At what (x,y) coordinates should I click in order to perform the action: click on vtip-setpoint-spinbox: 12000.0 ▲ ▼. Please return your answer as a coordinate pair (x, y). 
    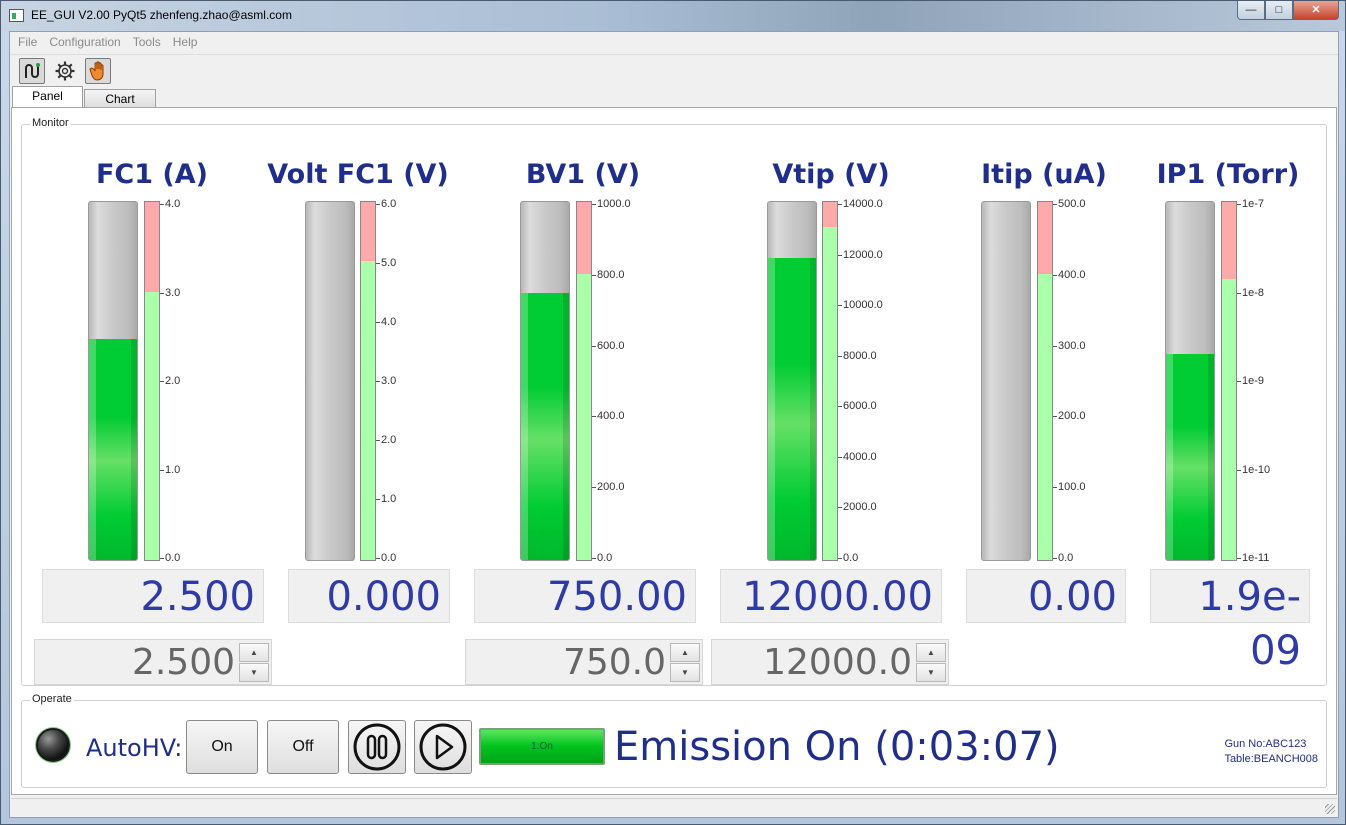
    Looking at the image, I should click on (830, 662).